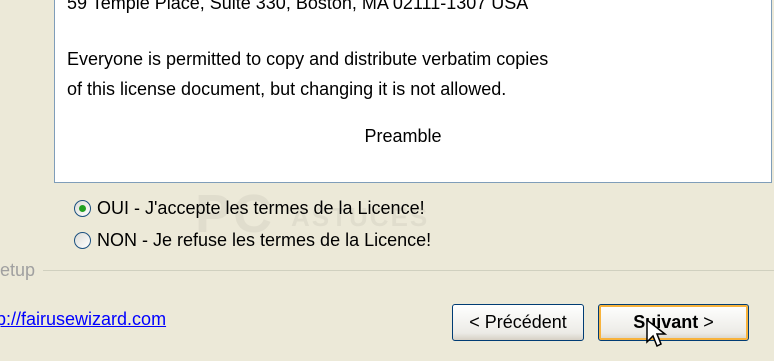 This screenshot has width=774, height=361. Describe the element at coordinates (387, 270) in the screenshot. I see `group-separator` at that location.